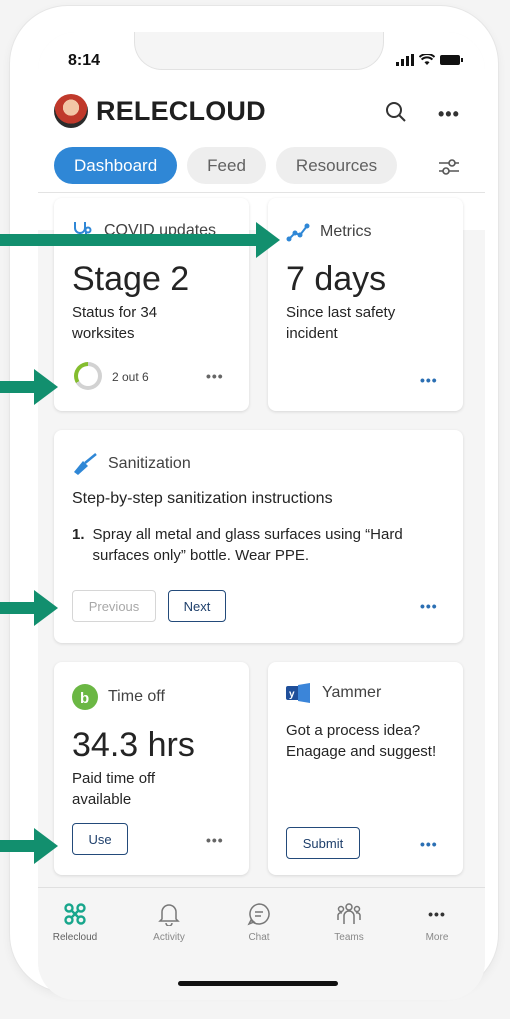 The image size is (510, 1019). What do you see at coordinates (298, 232) in the screenshot?
I see `metrics-icon` at bounding box center [298, 232].